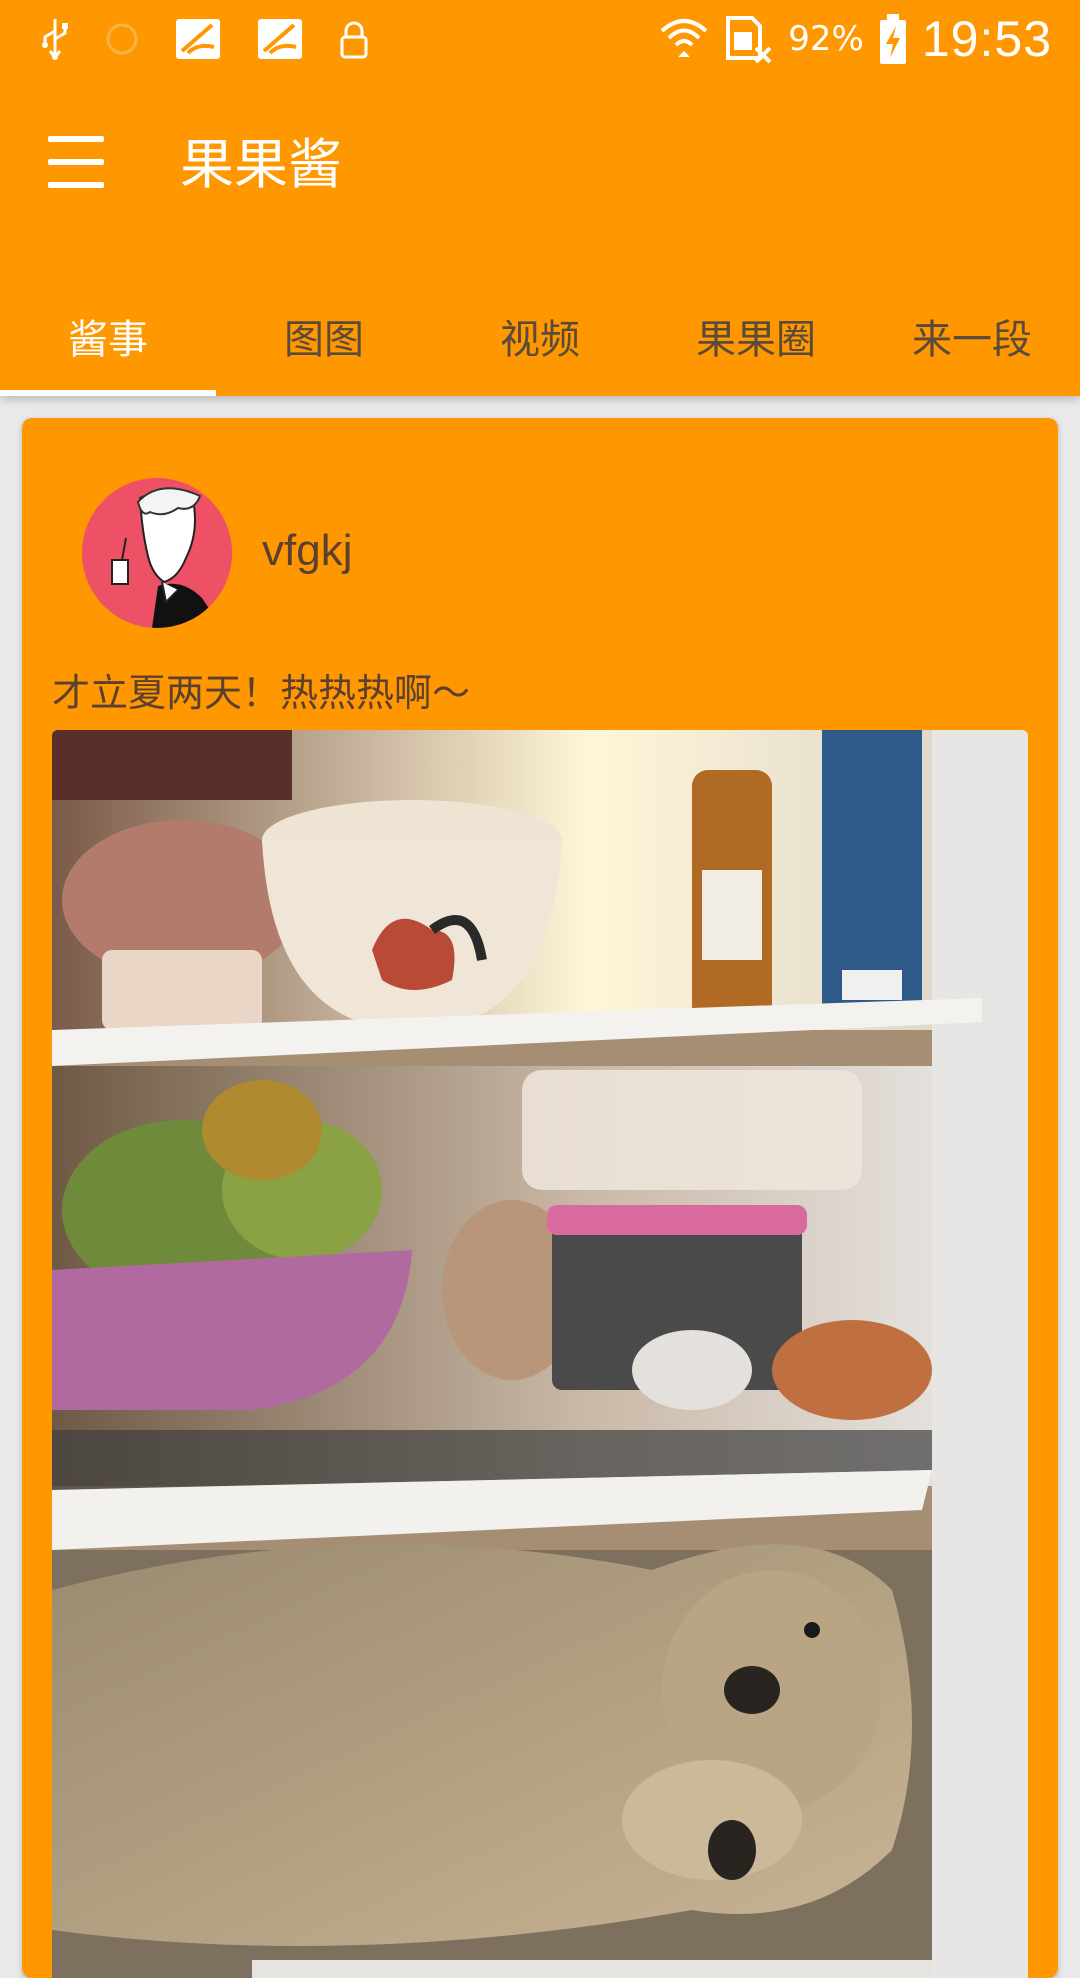 This screenshot has height=1978, width=1080. I want to click on battery-charging-icon, so click(893, 39).